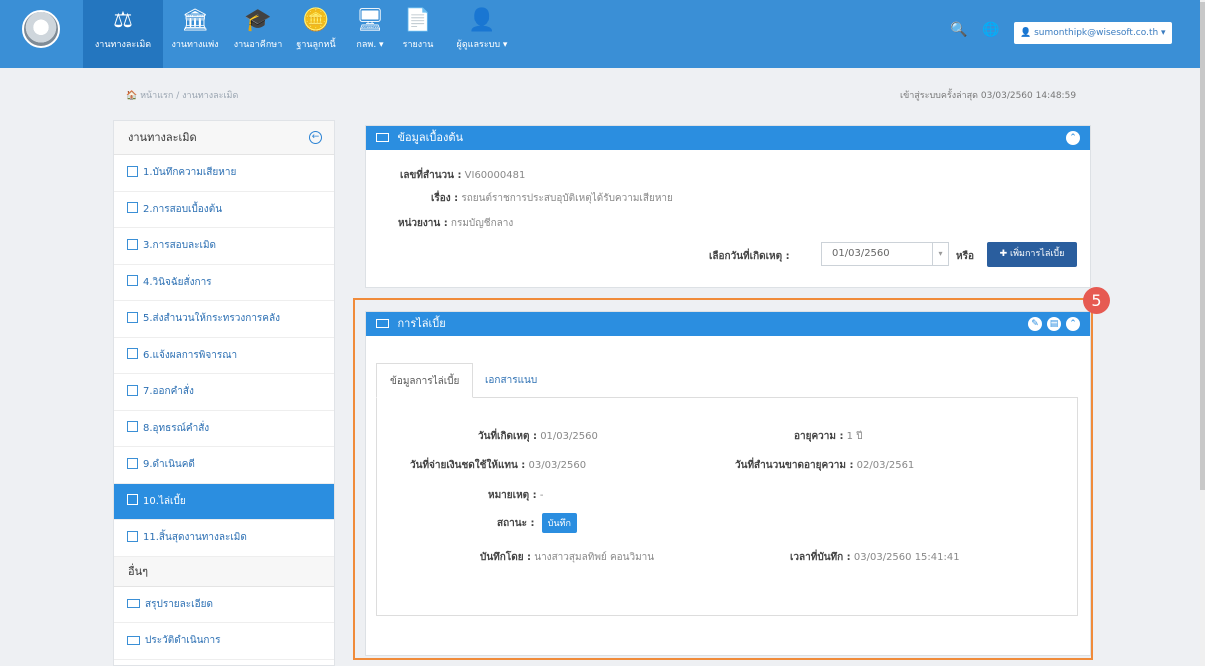 Image resolution: width=1205 pixels, height=666 pixels. What do you see at coordinates (224, 246) in the screenshot?
I see `sidebar-item-3: 3.การสอบละเมิด` at bounding box center [224, 246].